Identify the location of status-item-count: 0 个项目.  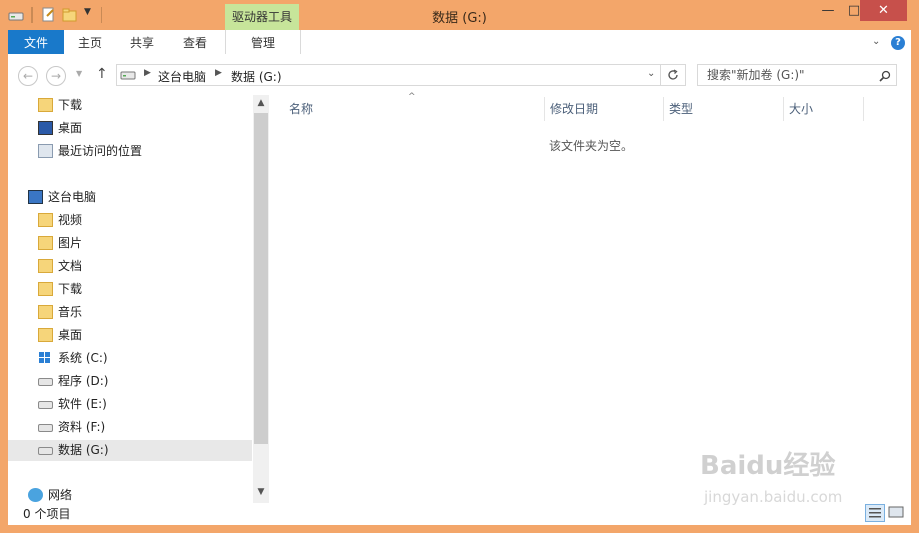
(47, 514).